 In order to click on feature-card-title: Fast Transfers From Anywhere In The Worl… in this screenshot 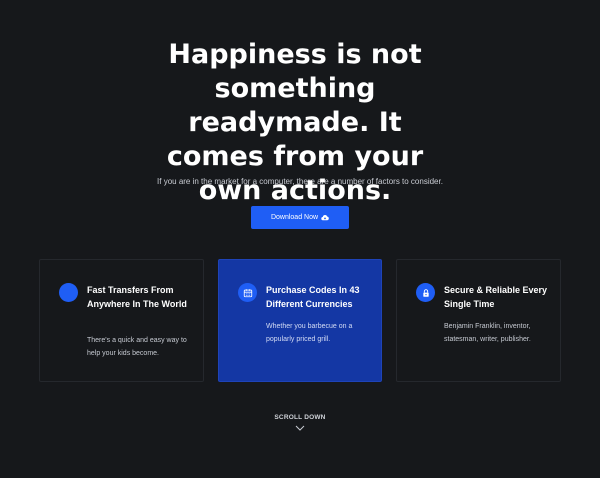, I will do `click(137, 297)`.